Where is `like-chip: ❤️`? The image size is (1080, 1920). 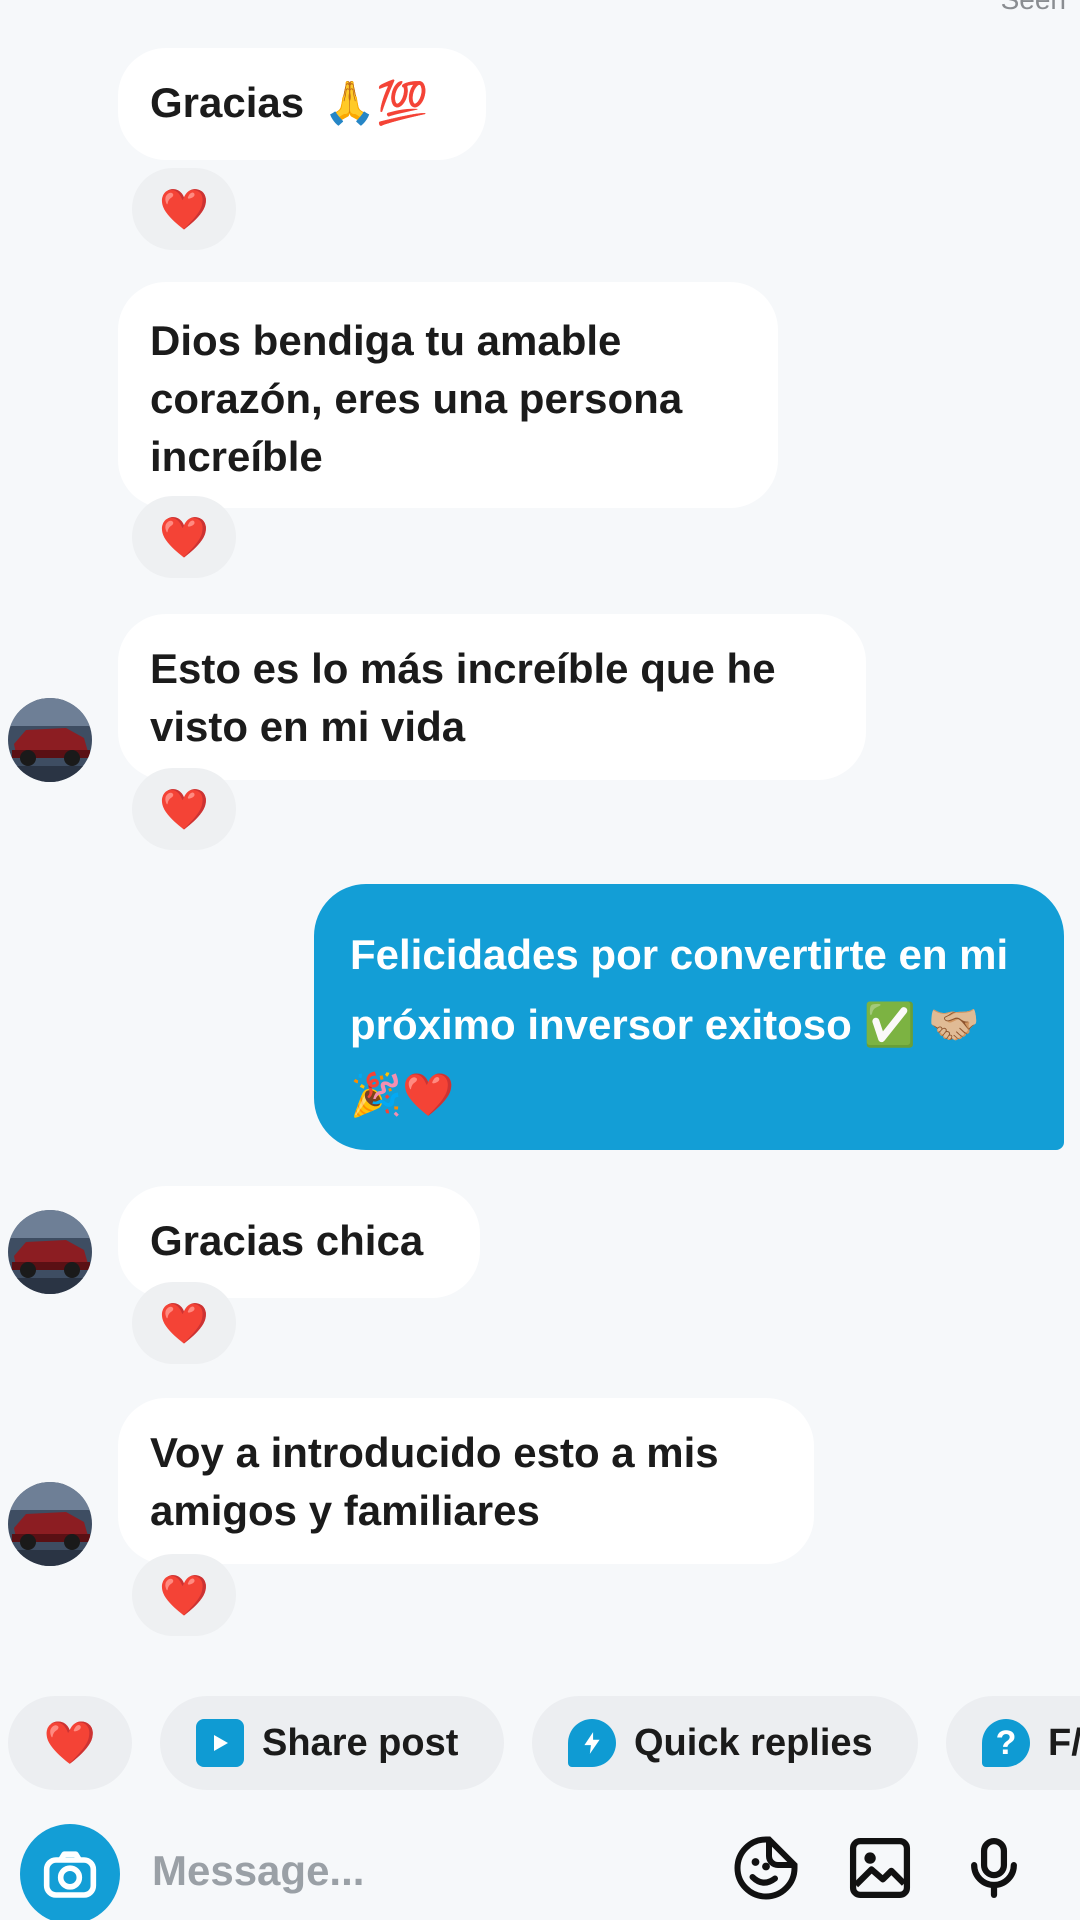
like-chip: ❤️ is located at coordinates (70, 1743).